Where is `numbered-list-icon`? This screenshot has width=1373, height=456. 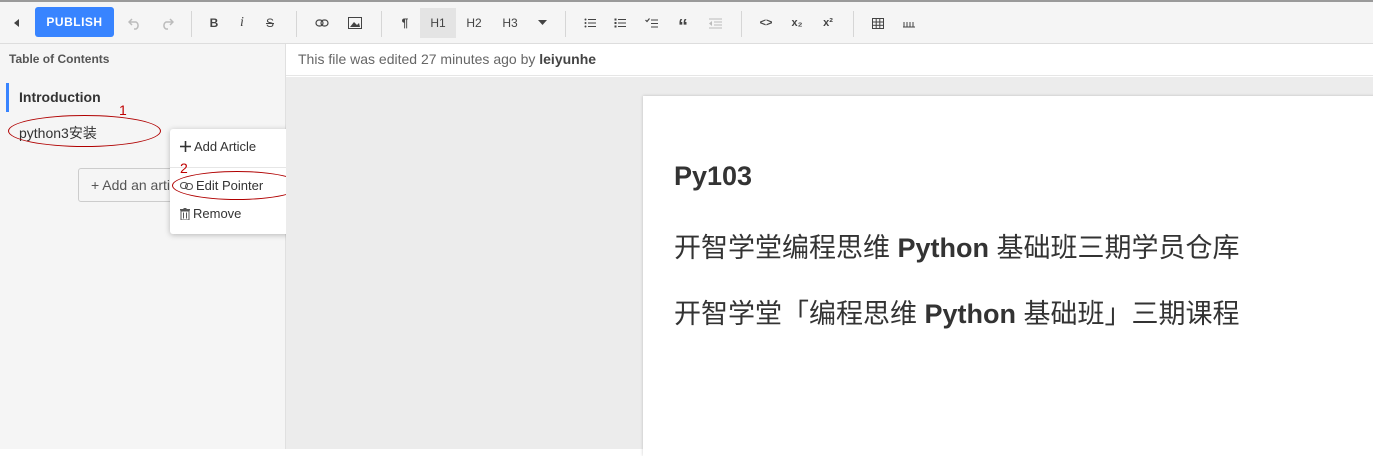 numbered-list-icon is located at coordinates (620, 23).